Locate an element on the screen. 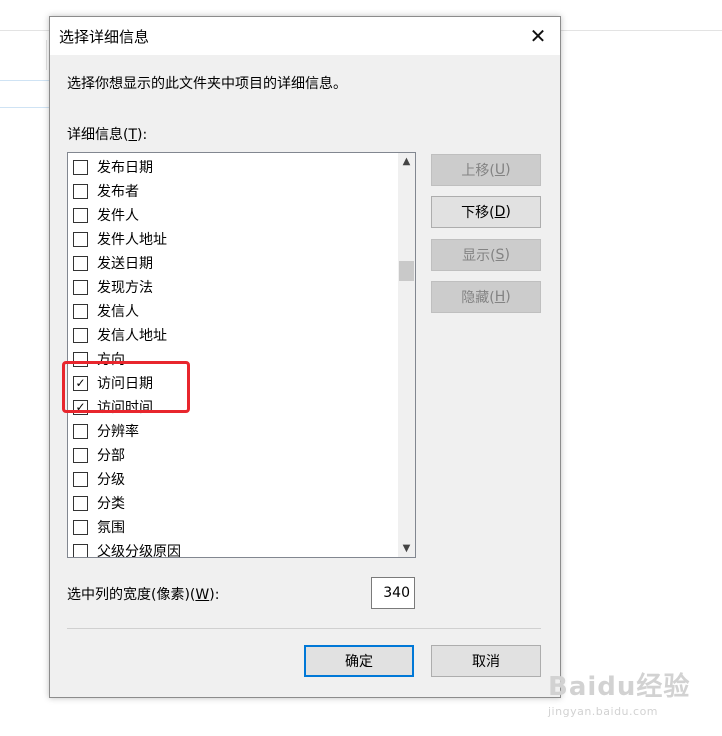 Image resolution: width=722 pixels, height=736 pixels. background-separator is located at coordinates (46, 55).